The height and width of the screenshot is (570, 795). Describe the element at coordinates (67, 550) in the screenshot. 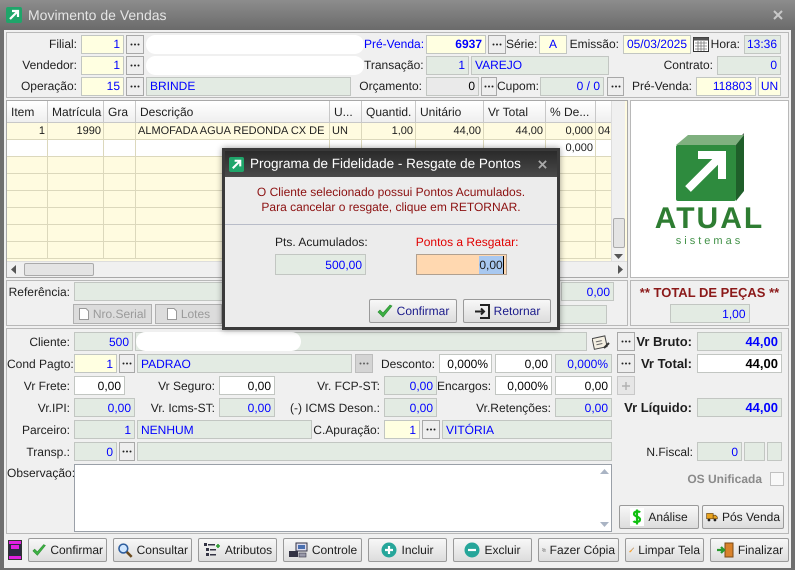

I see `toolbar-button: Confirmar` at that location.